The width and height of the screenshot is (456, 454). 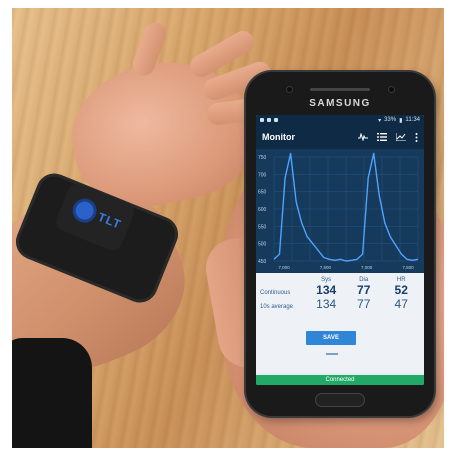 I want to click on app-icon, so click(x=276, y=120).